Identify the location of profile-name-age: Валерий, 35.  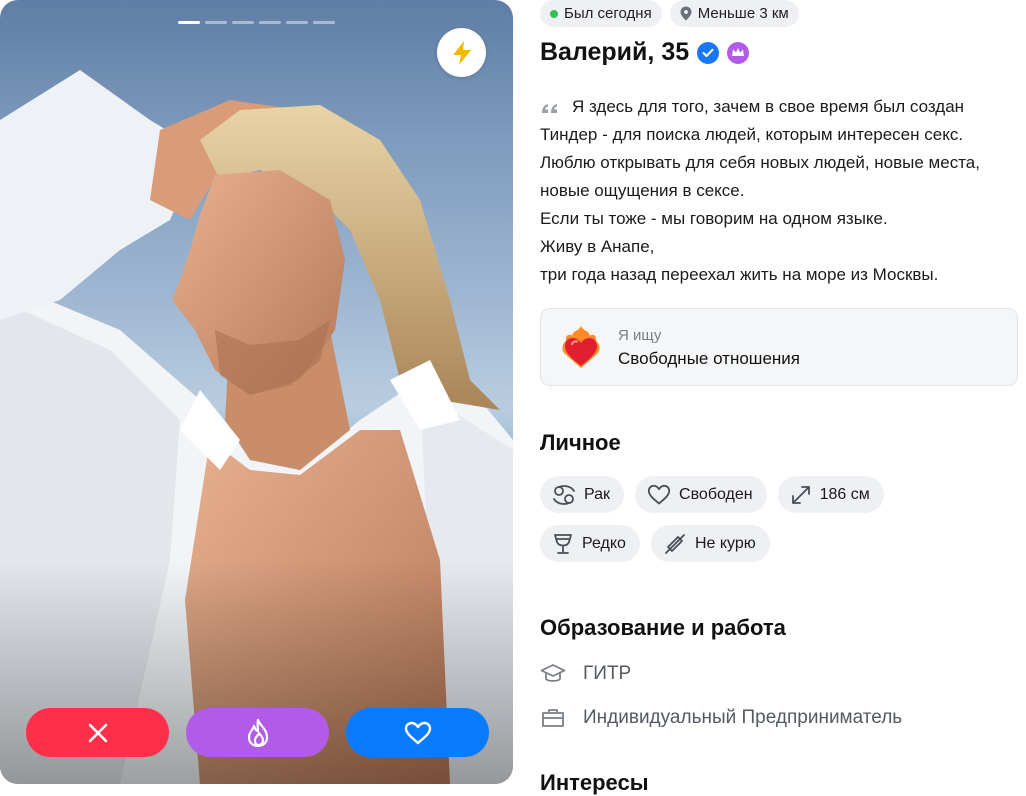
(615, 52).